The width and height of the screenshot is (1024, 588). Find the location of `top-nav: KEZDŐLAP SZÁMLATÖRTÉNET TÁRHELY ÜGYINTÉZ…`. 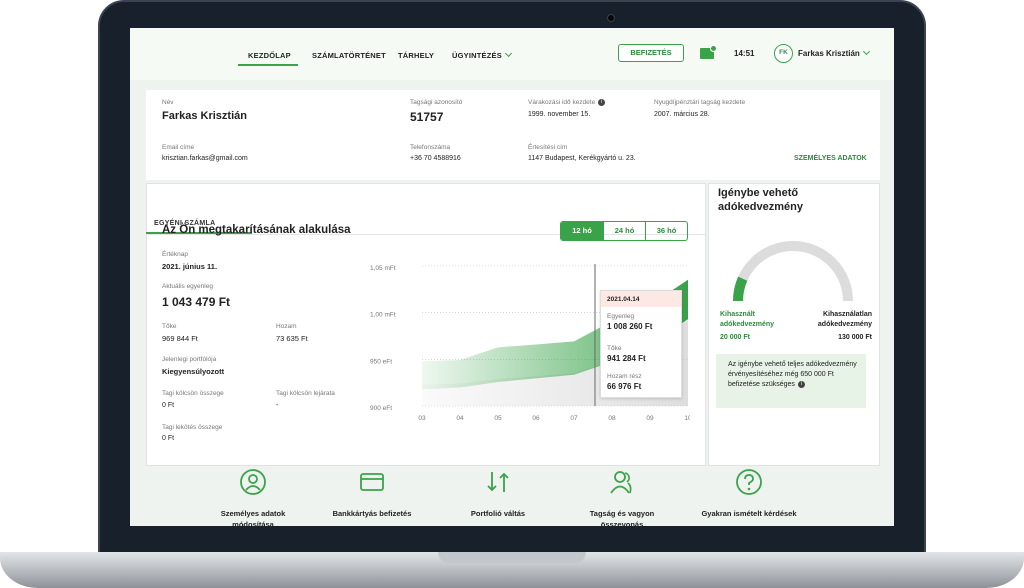

top-nav: KEZDŐLAP SZÁMLATÖRTÉNET TÁRHELY ÜGYINTÉZ… is located at coordinates (512, 54).